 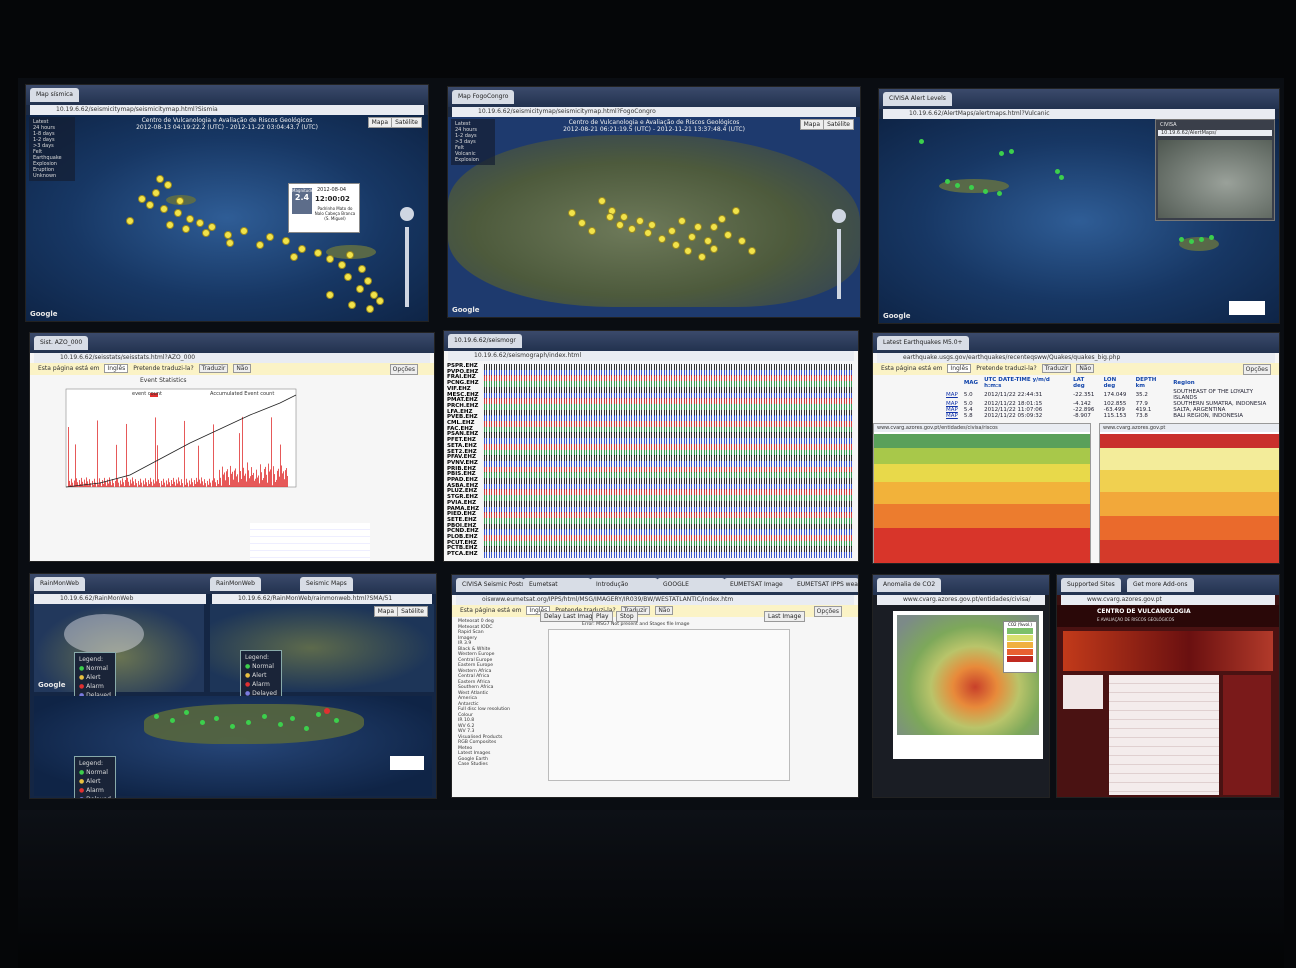 I want to click on browser-tab: 10.19.6.62/seismogr, so click(x=485, y=341).